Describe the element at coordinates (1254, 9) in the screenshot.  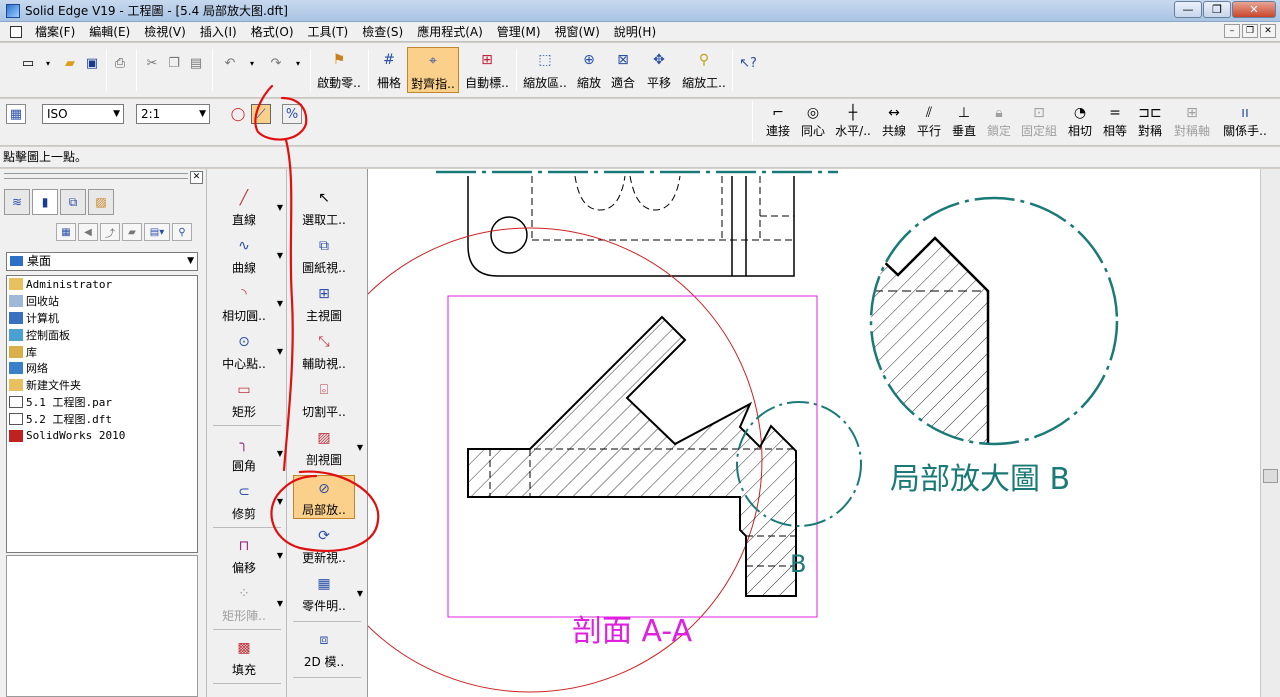
I see `close-button: ✕` at that location.